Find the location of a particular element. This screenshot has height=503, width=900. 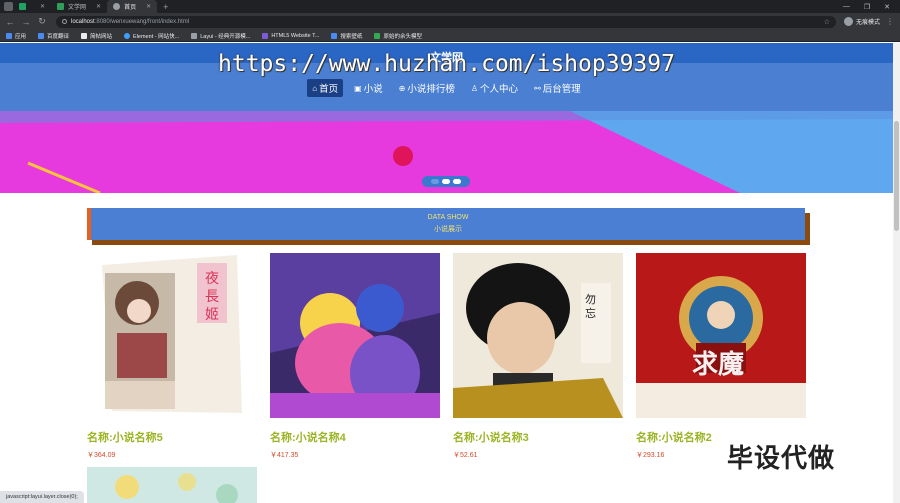

incognito-icon is located at coordinates (848, 21).